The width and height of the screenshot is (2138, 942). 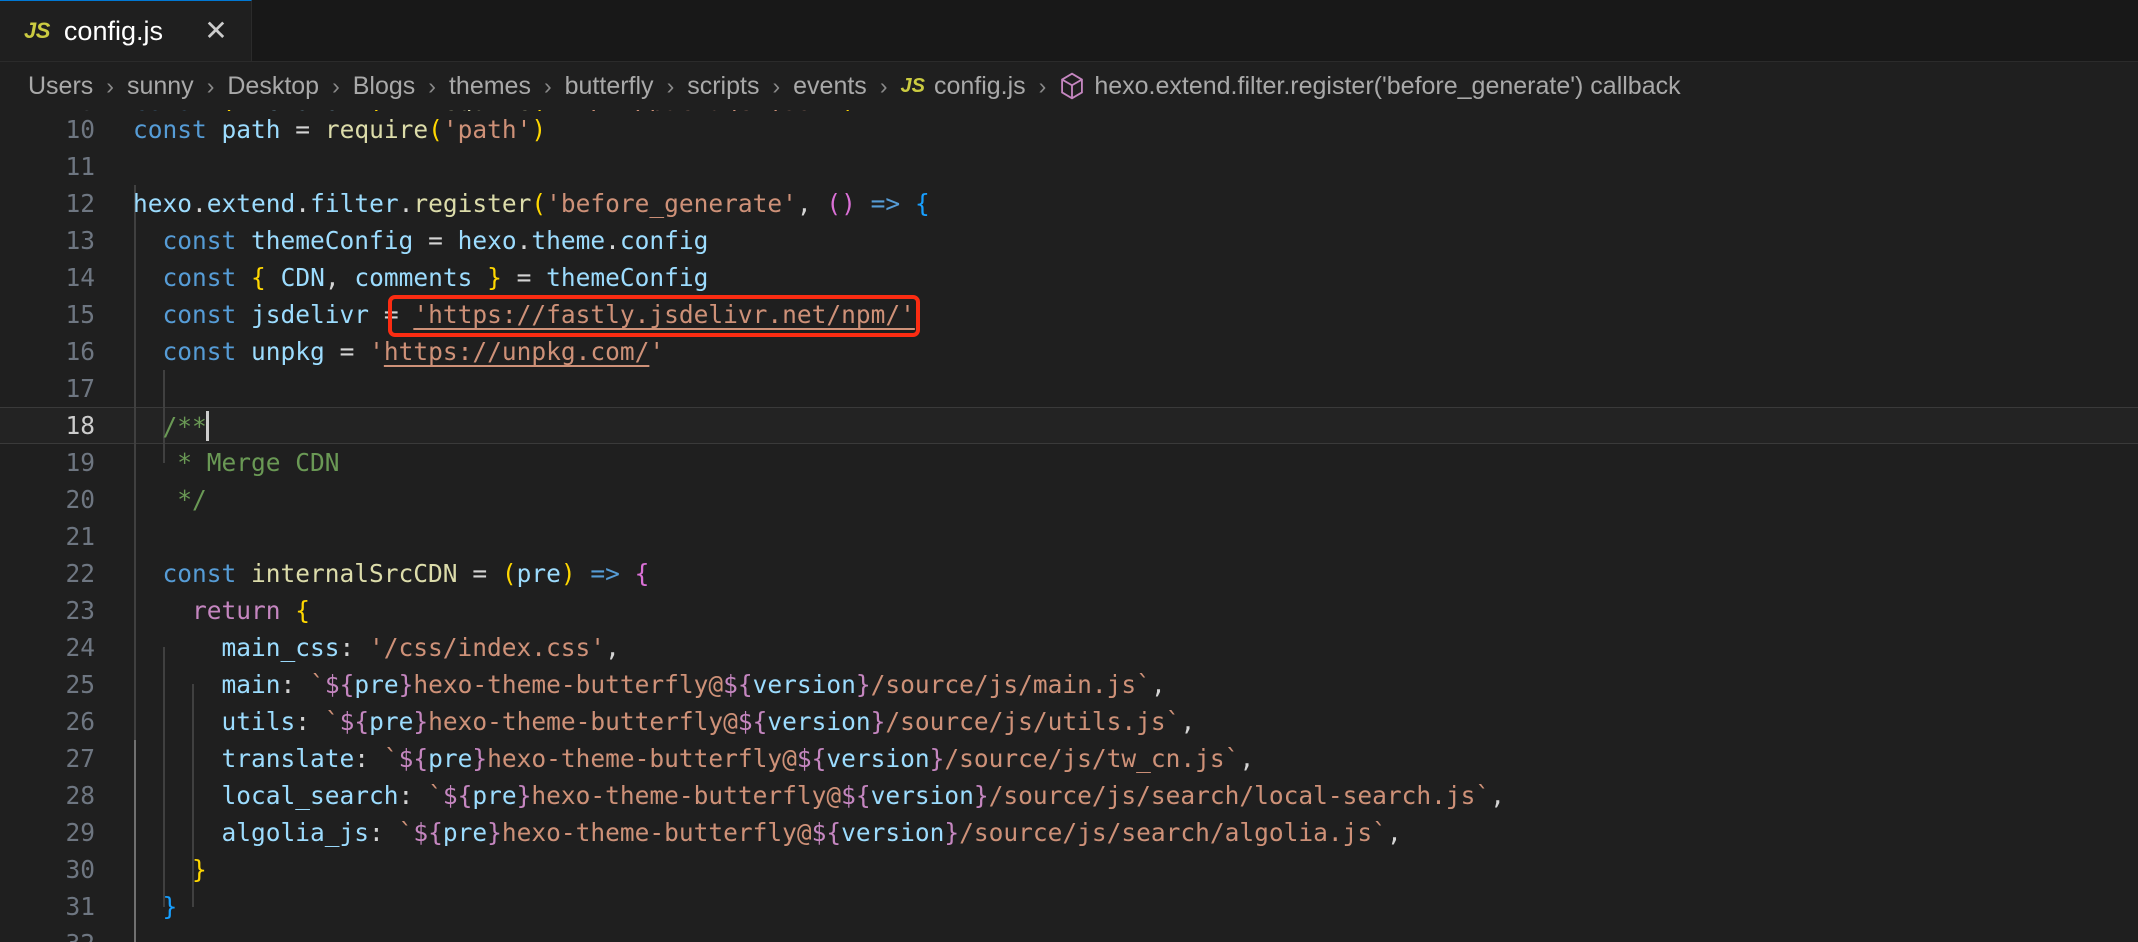 I want to click on line-number: 11, so click(x=80, y=166).